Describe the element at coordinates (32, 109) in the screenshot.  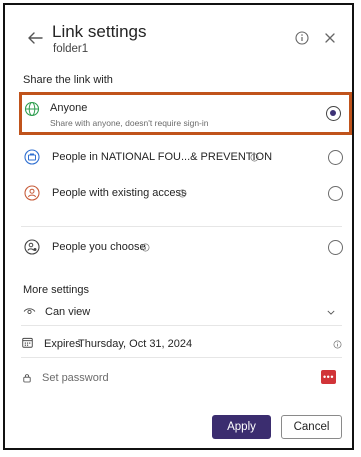
I see `globe-icon` at that location.